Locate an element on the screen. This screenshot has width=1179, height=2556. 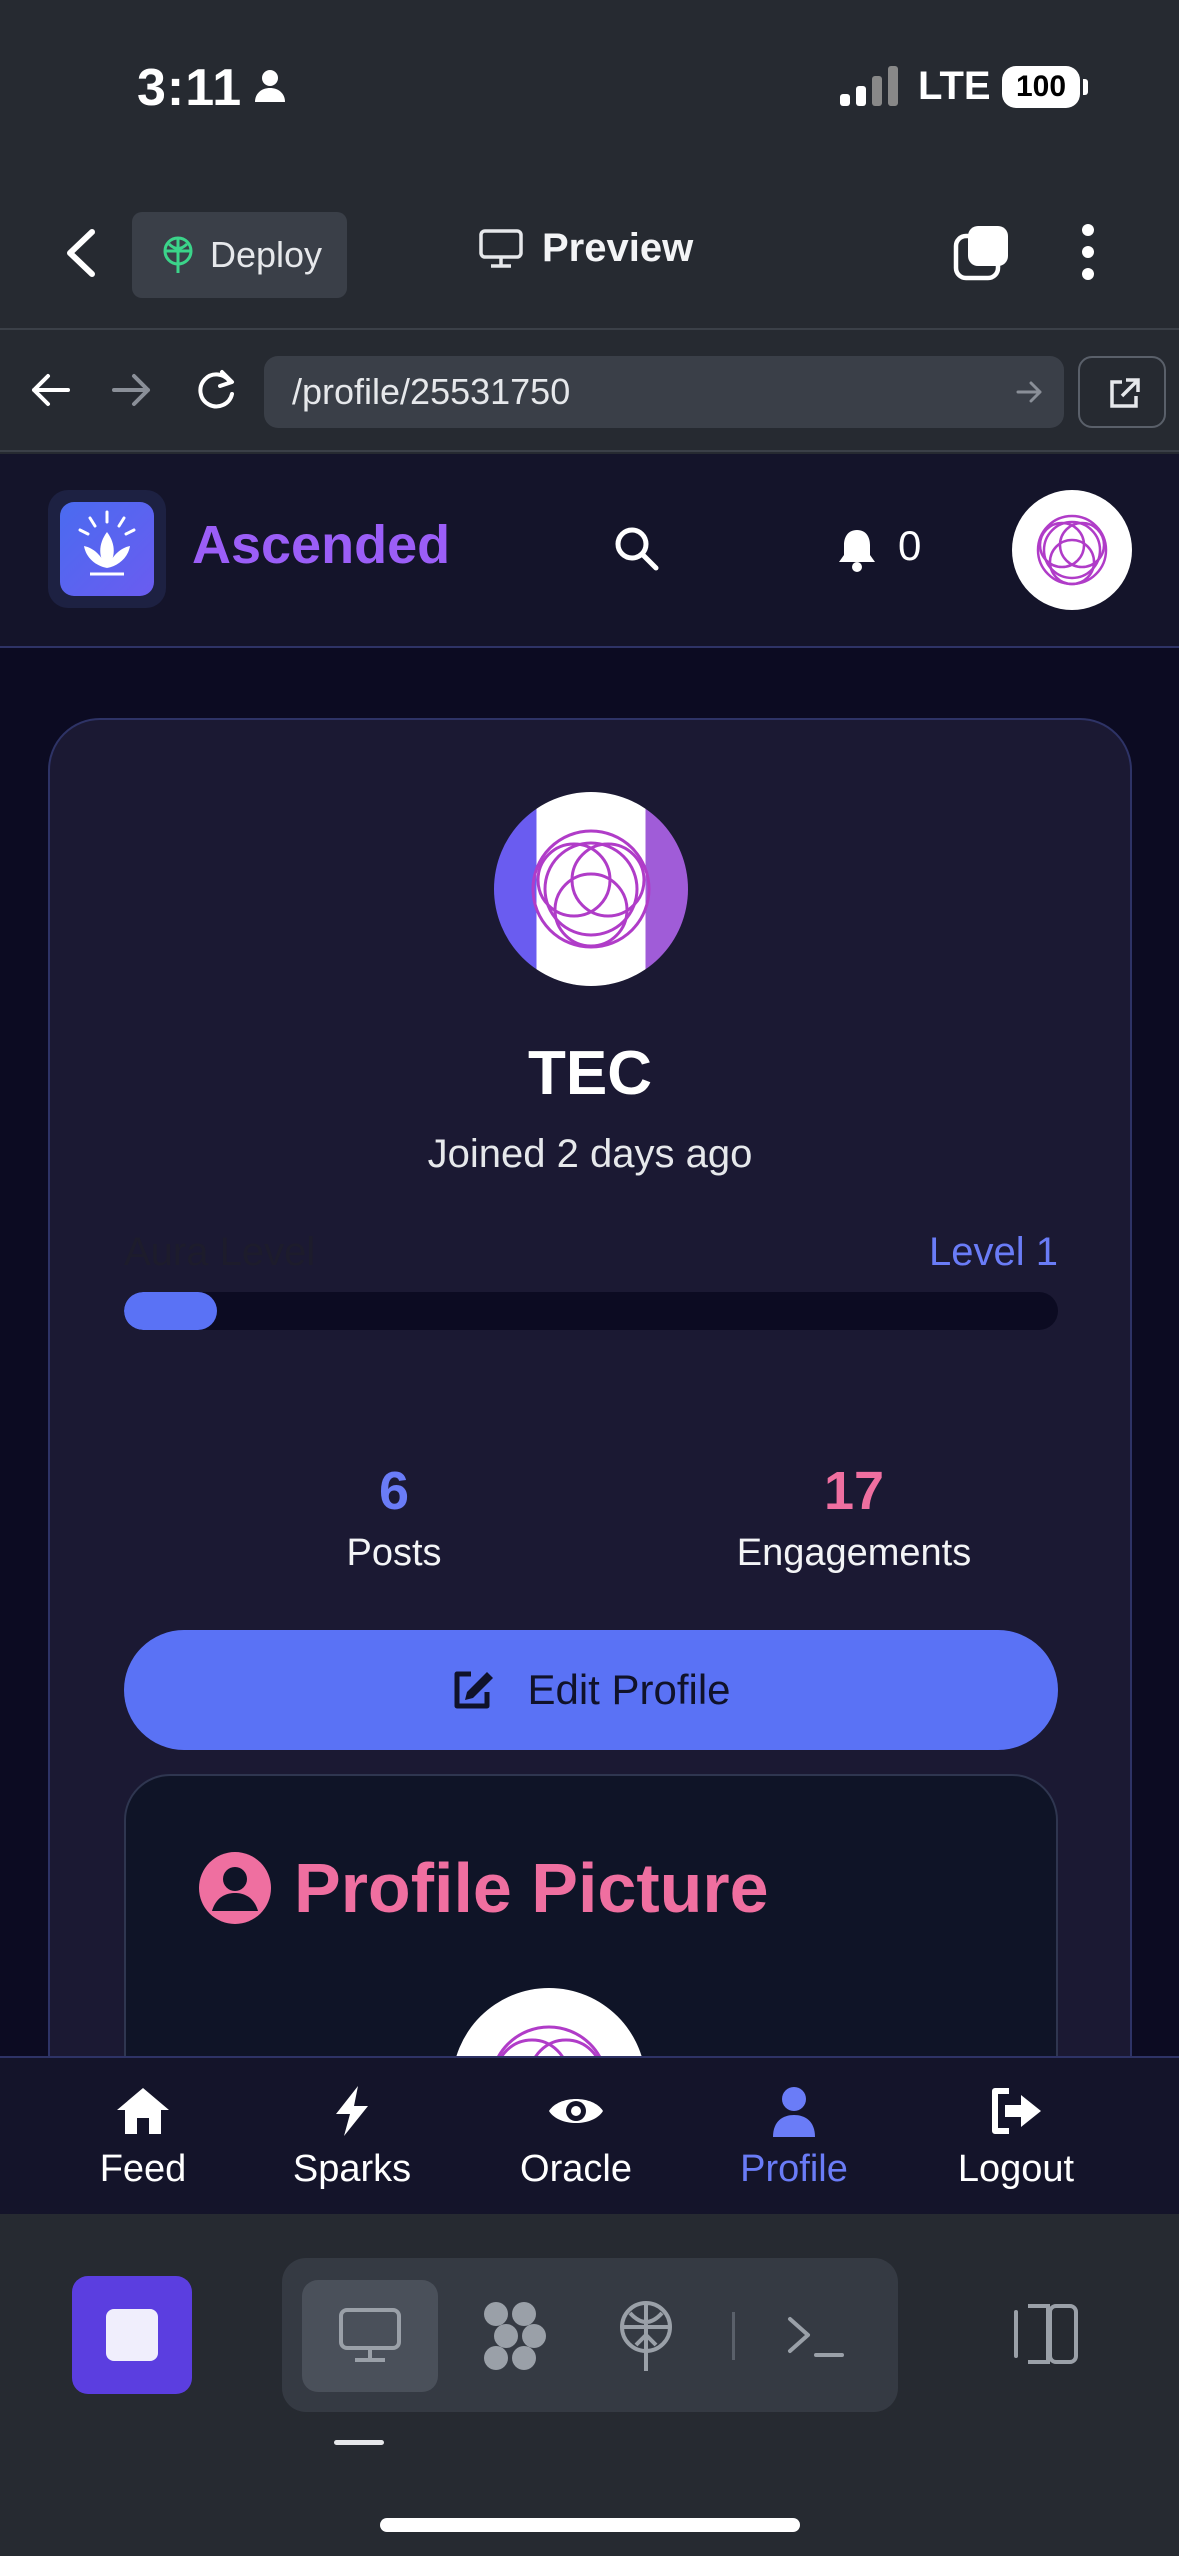
nav-item-oracle: Oracle is located at coordinates (576, 2136).